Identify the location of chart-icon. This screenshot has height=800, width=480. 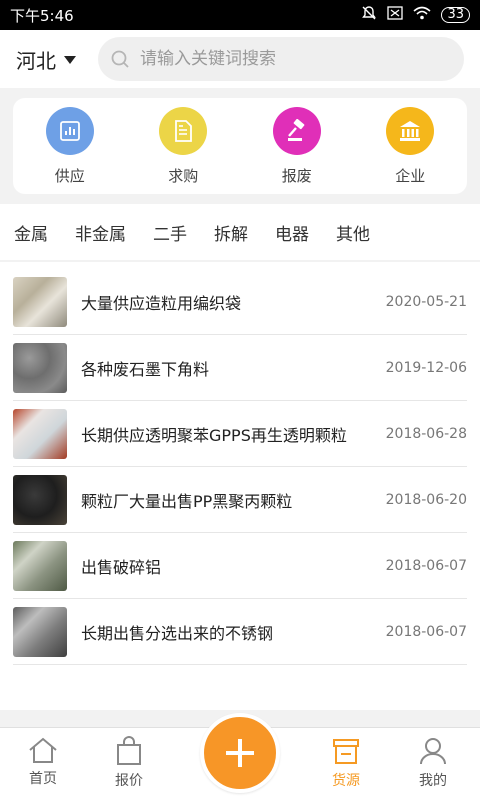
(69, 130).